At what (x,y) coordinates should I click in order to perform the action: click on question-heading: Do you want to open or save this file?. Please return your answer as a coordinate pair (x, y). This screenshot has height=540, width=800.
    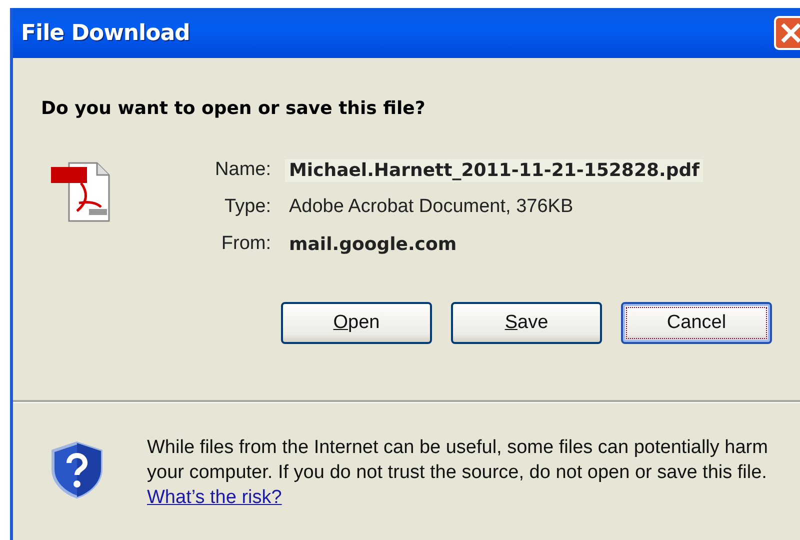
    Looking at the image, I should click on (233, 108).